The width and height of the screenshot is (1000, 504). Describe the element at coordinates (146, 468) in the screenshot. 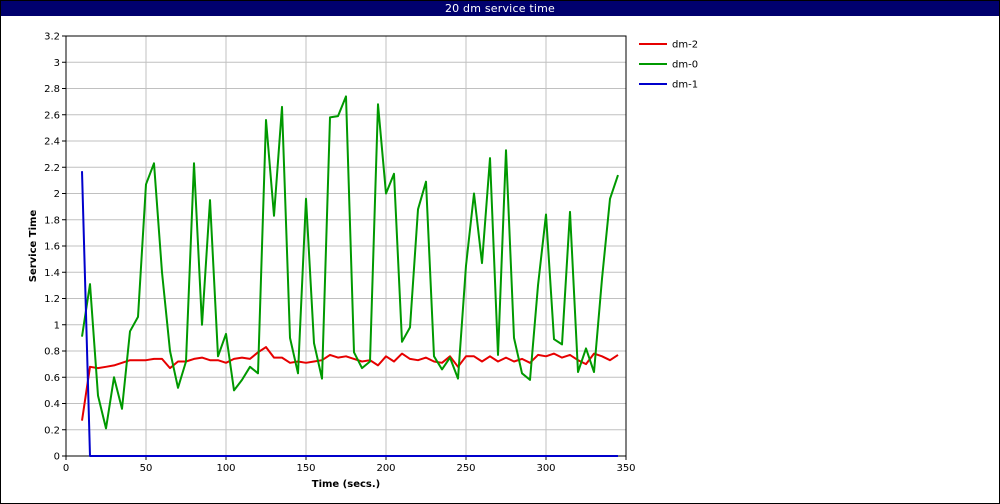

I see `x-tick-label: 50` at that location.